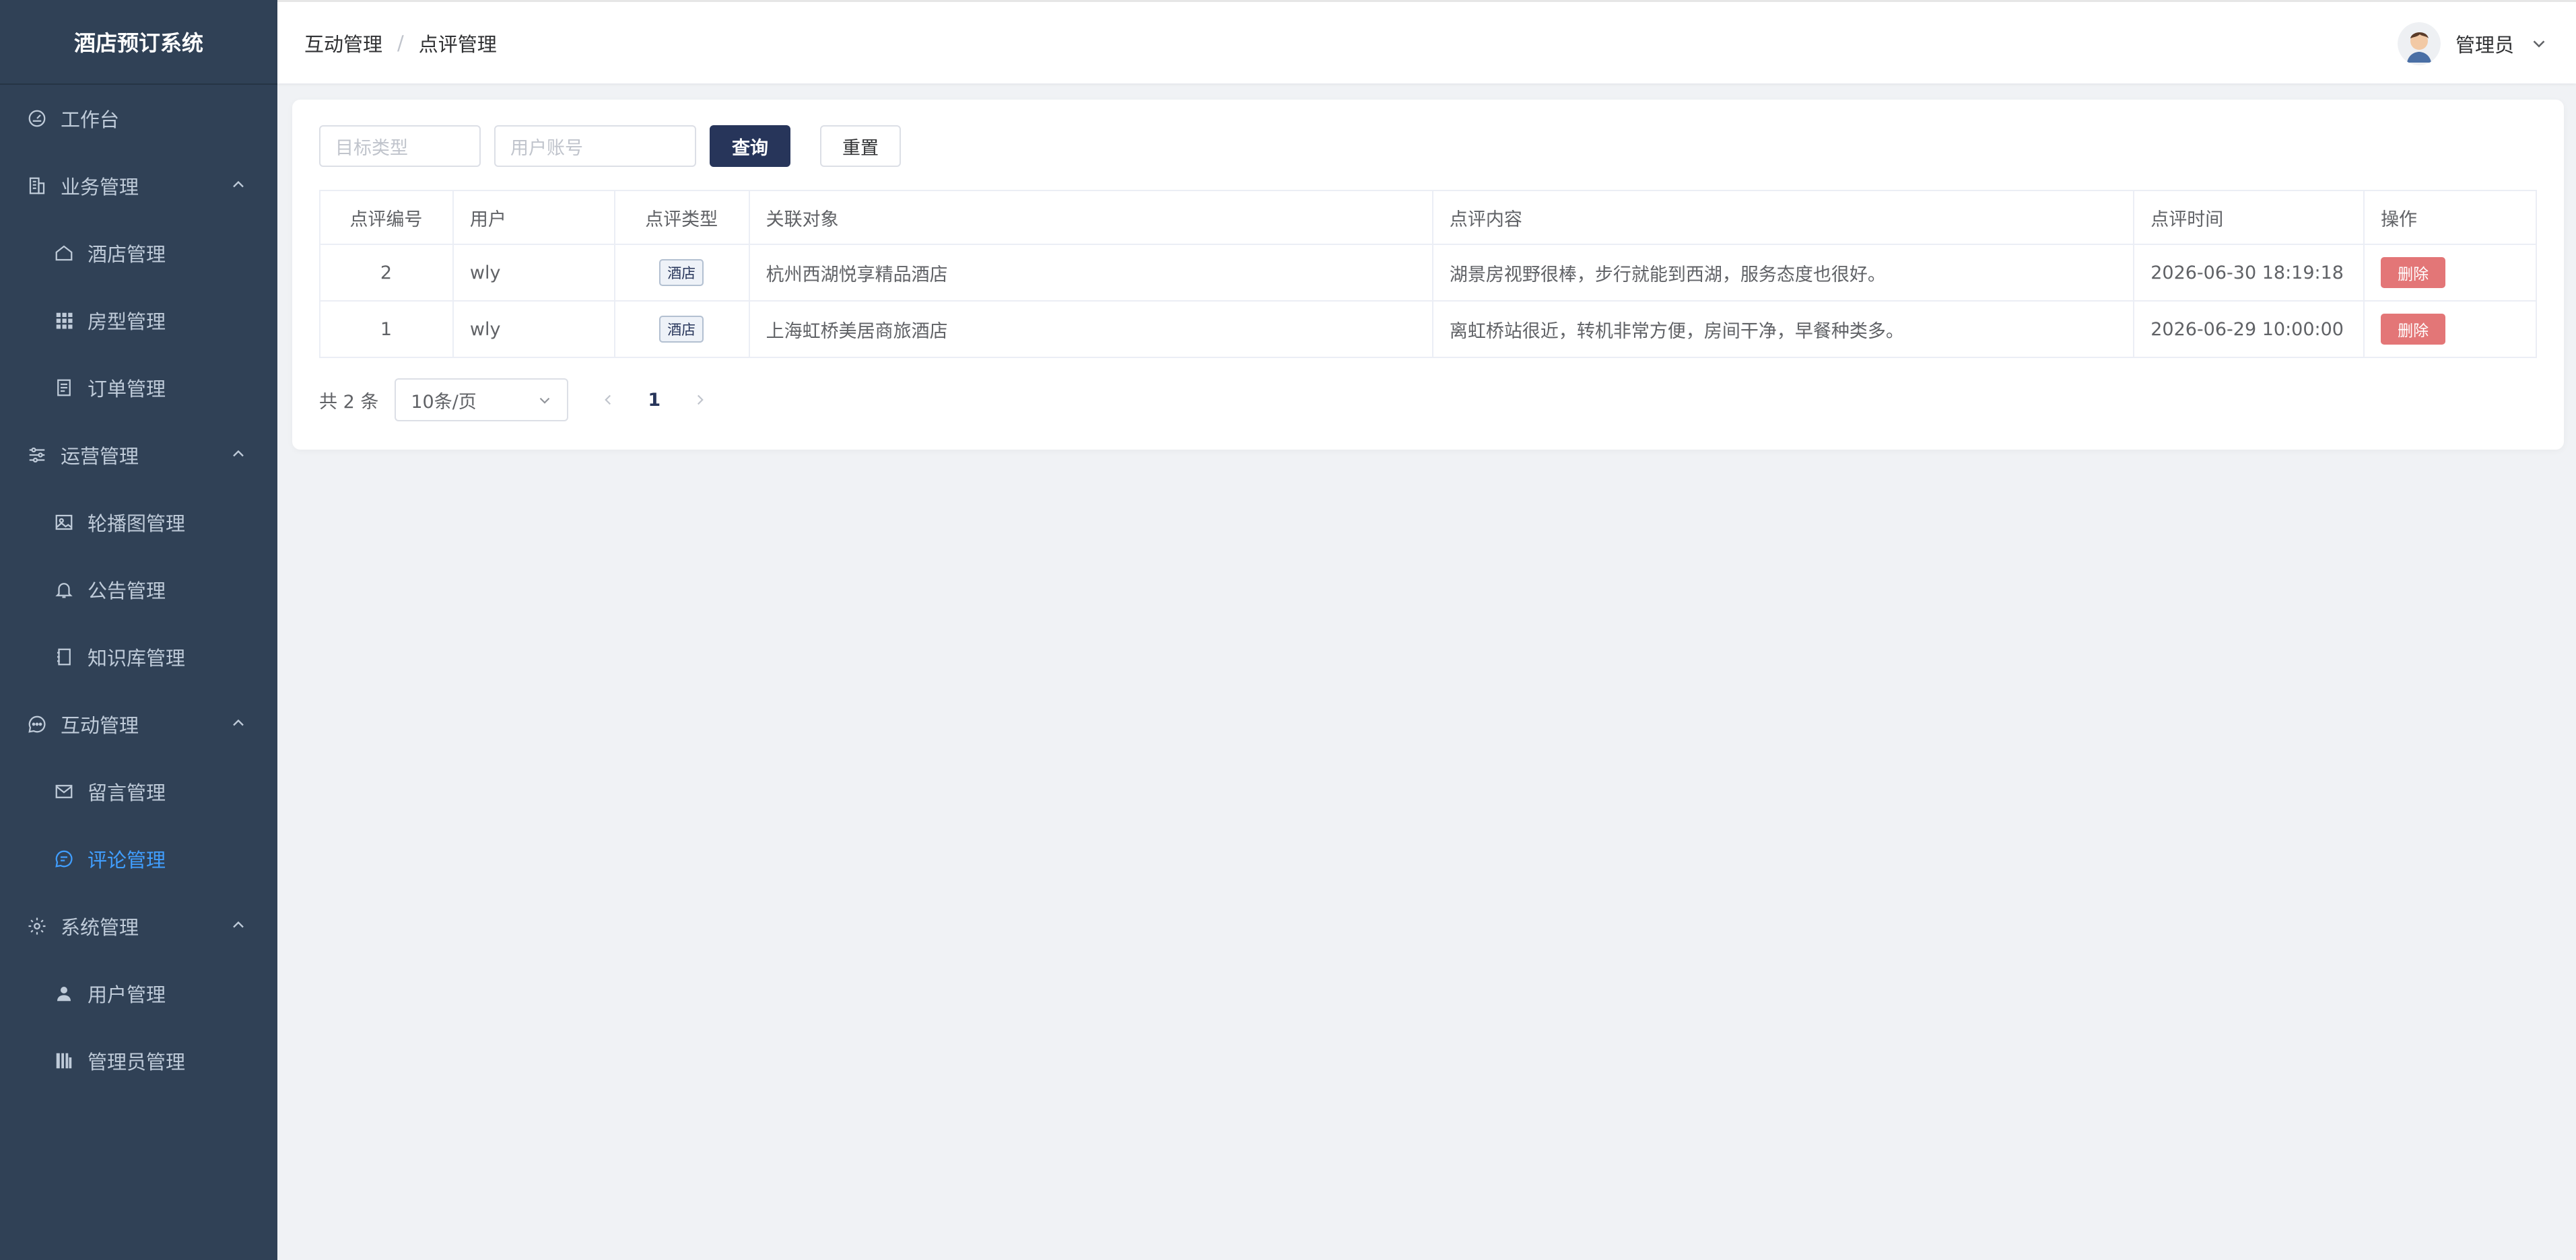  What do you see at coordinates (1783, 329) in the screenshot?
I see `cell-content: 离虹桥站很近，转机非常方便，房间干净，早餐种类多。` at bounding box center [1783, 329].